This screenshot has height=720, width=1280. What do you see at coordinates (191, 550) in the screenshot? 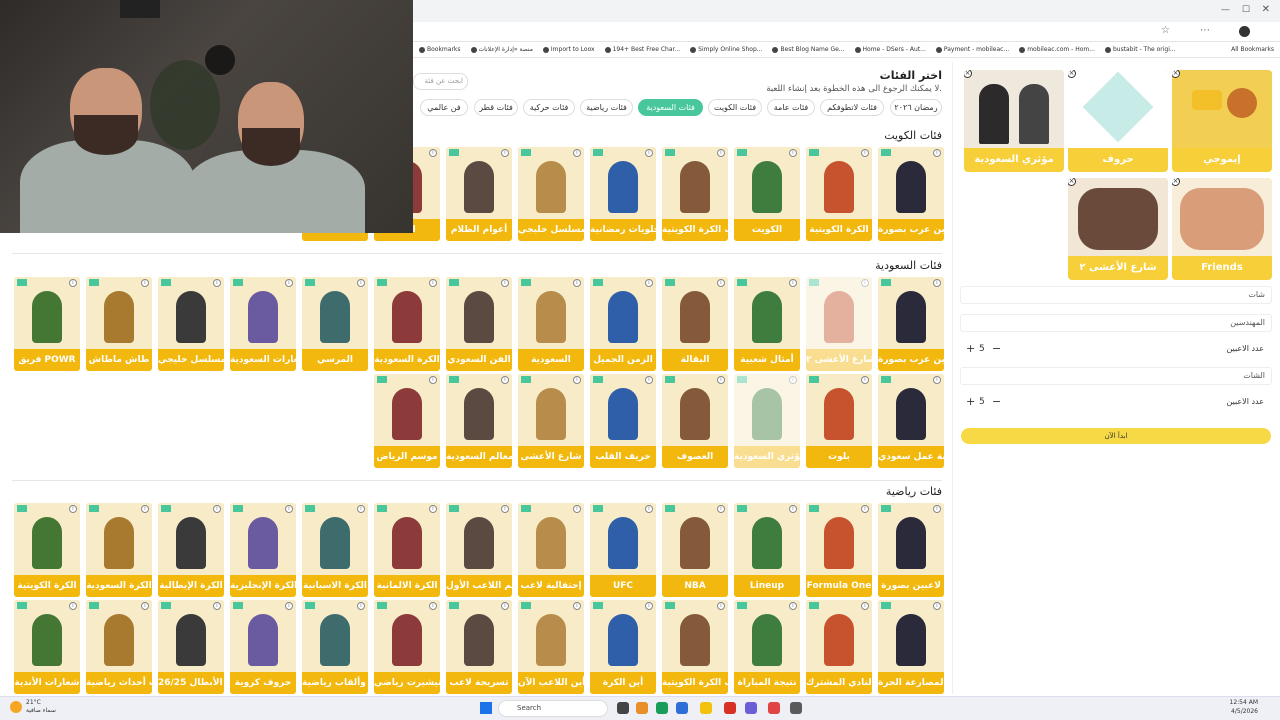
I see `category-card: الكرة الإيطالية i` at bounding box center [191, 550].